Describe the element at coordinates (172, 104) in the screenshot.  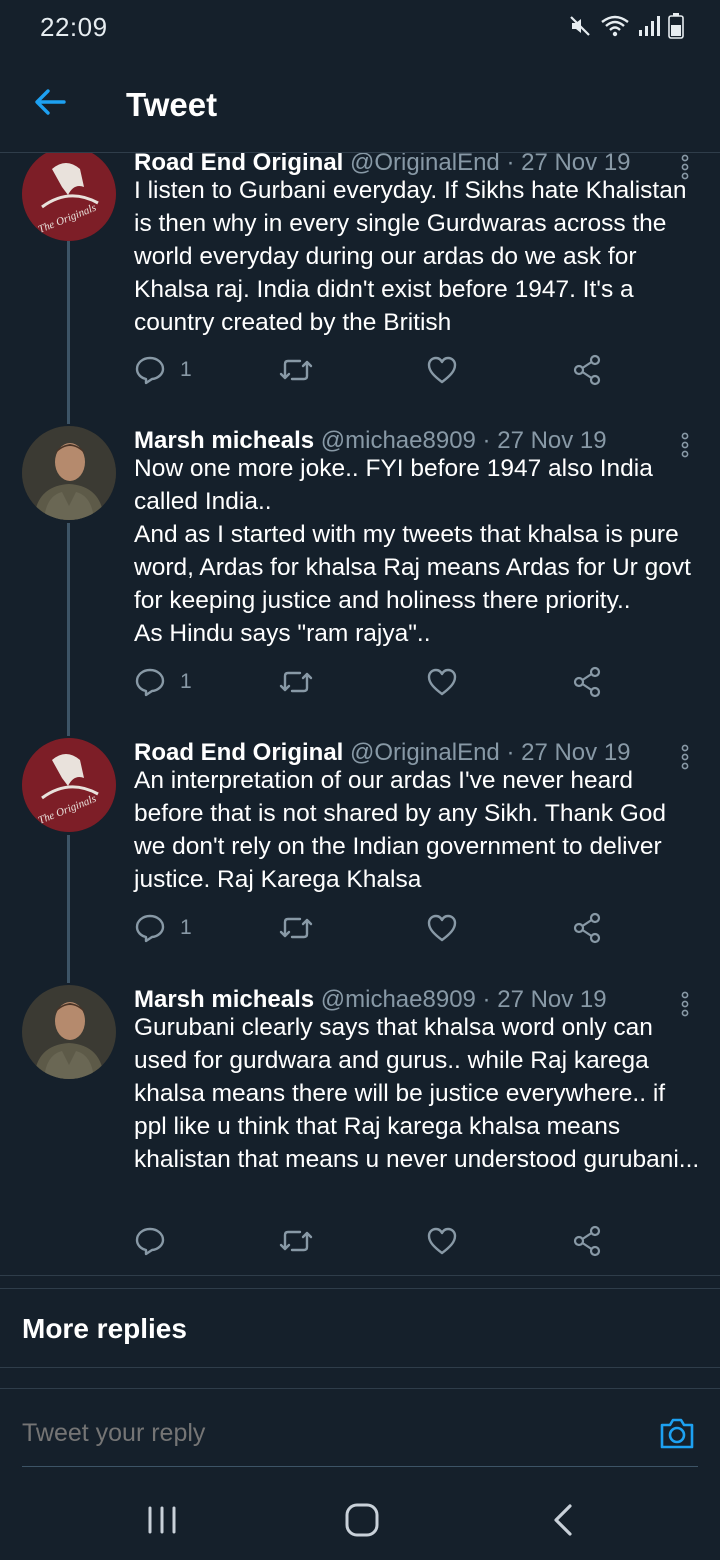
I see `page-title: Tweet` at that location.